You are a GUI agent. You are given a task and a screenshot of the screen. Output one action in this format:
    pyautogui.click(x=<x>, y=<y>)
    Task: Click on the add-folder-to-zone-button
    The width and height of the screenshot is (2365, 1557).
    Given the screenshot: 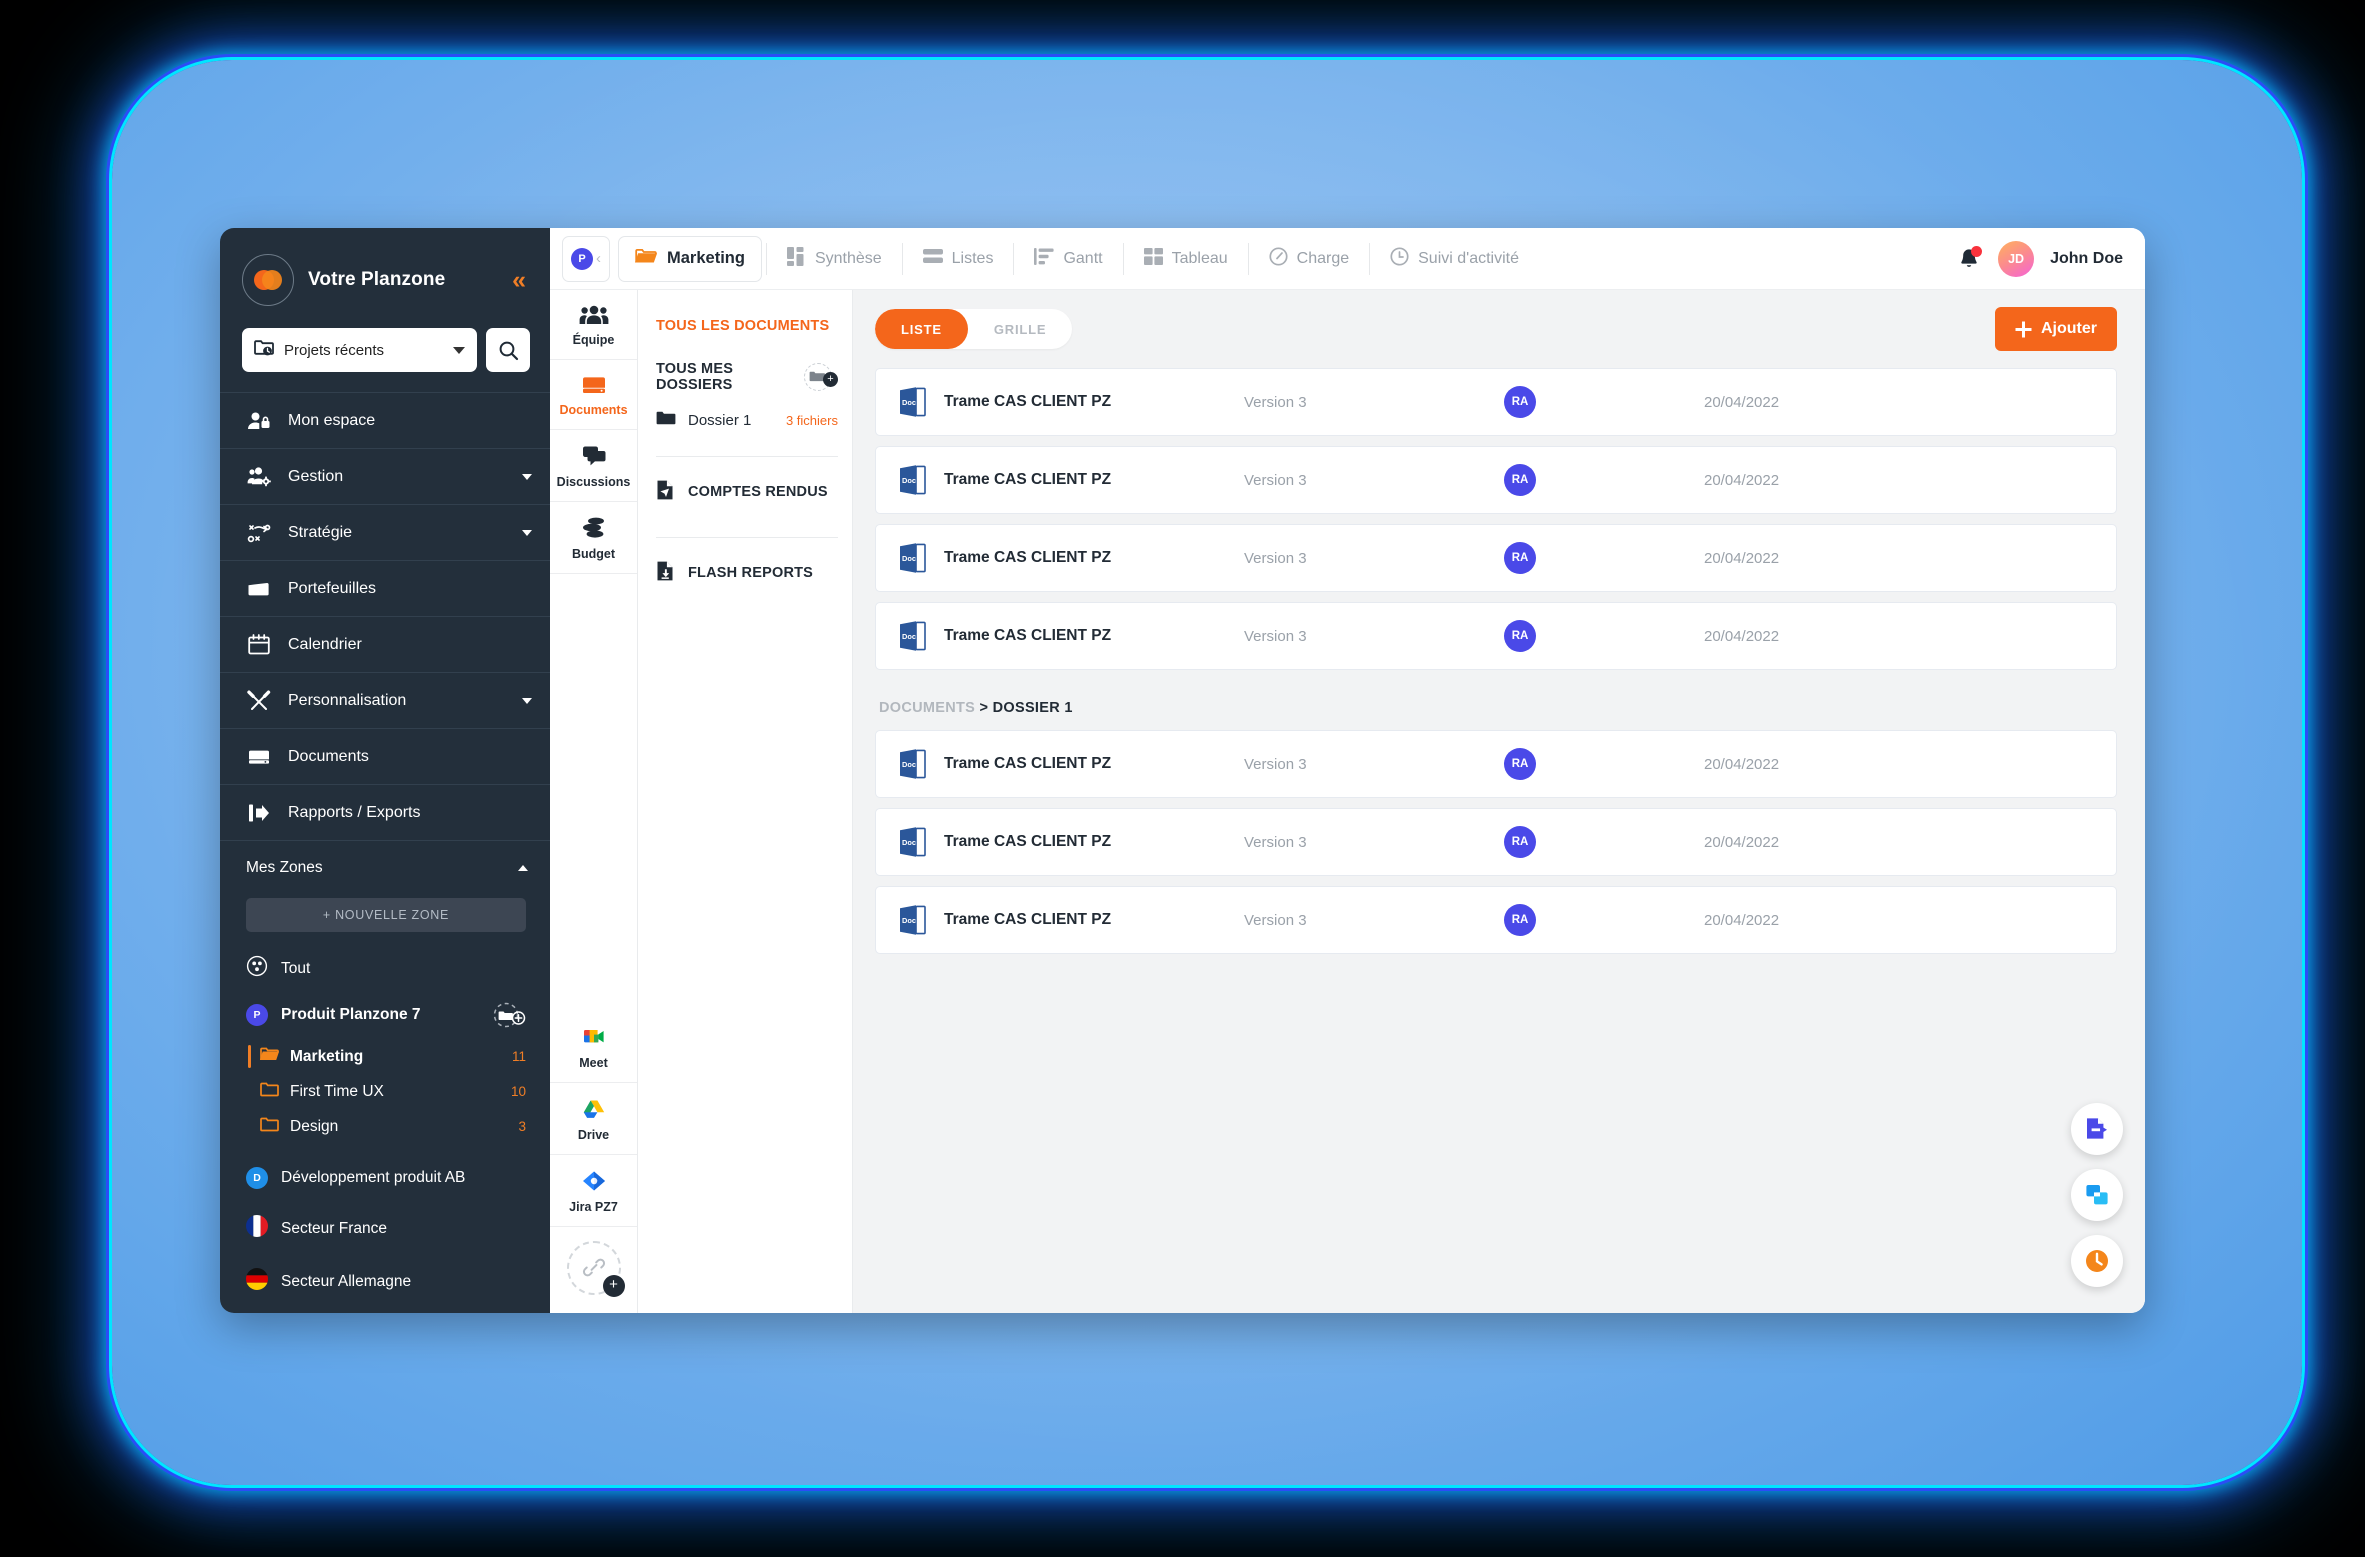 What is the action you would take?
    pyautogui.click(x=509, y=1015)
    